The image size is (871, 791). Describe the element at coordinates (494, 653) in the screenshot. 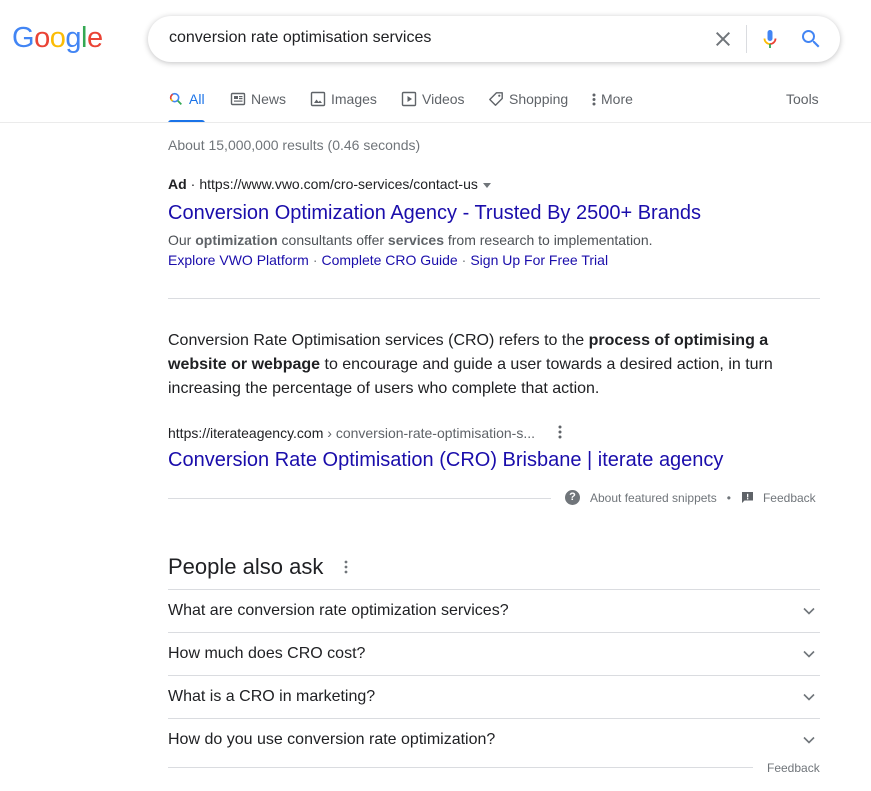

I see `paa-question: How much does CRO cost?` at that location.